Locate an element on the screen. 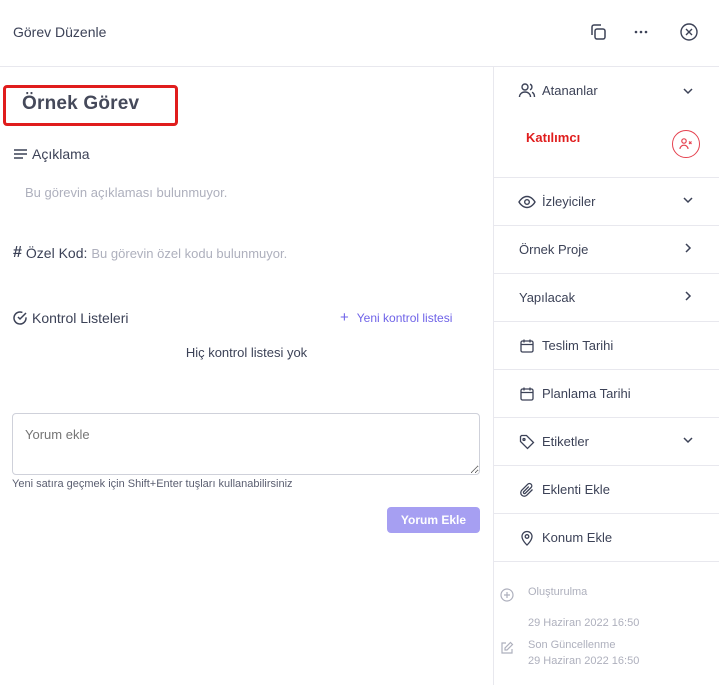  checklists-heading: Kontrol Listeleri is located at coordinates (70, 318).